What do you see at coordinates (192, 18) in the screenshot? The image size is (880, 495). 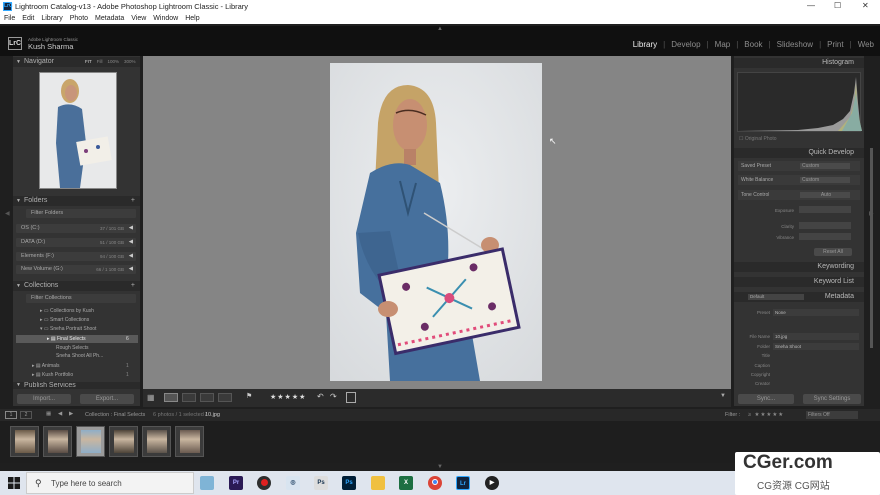 I see `menu-help: Help` at bounding box center [192, 18].